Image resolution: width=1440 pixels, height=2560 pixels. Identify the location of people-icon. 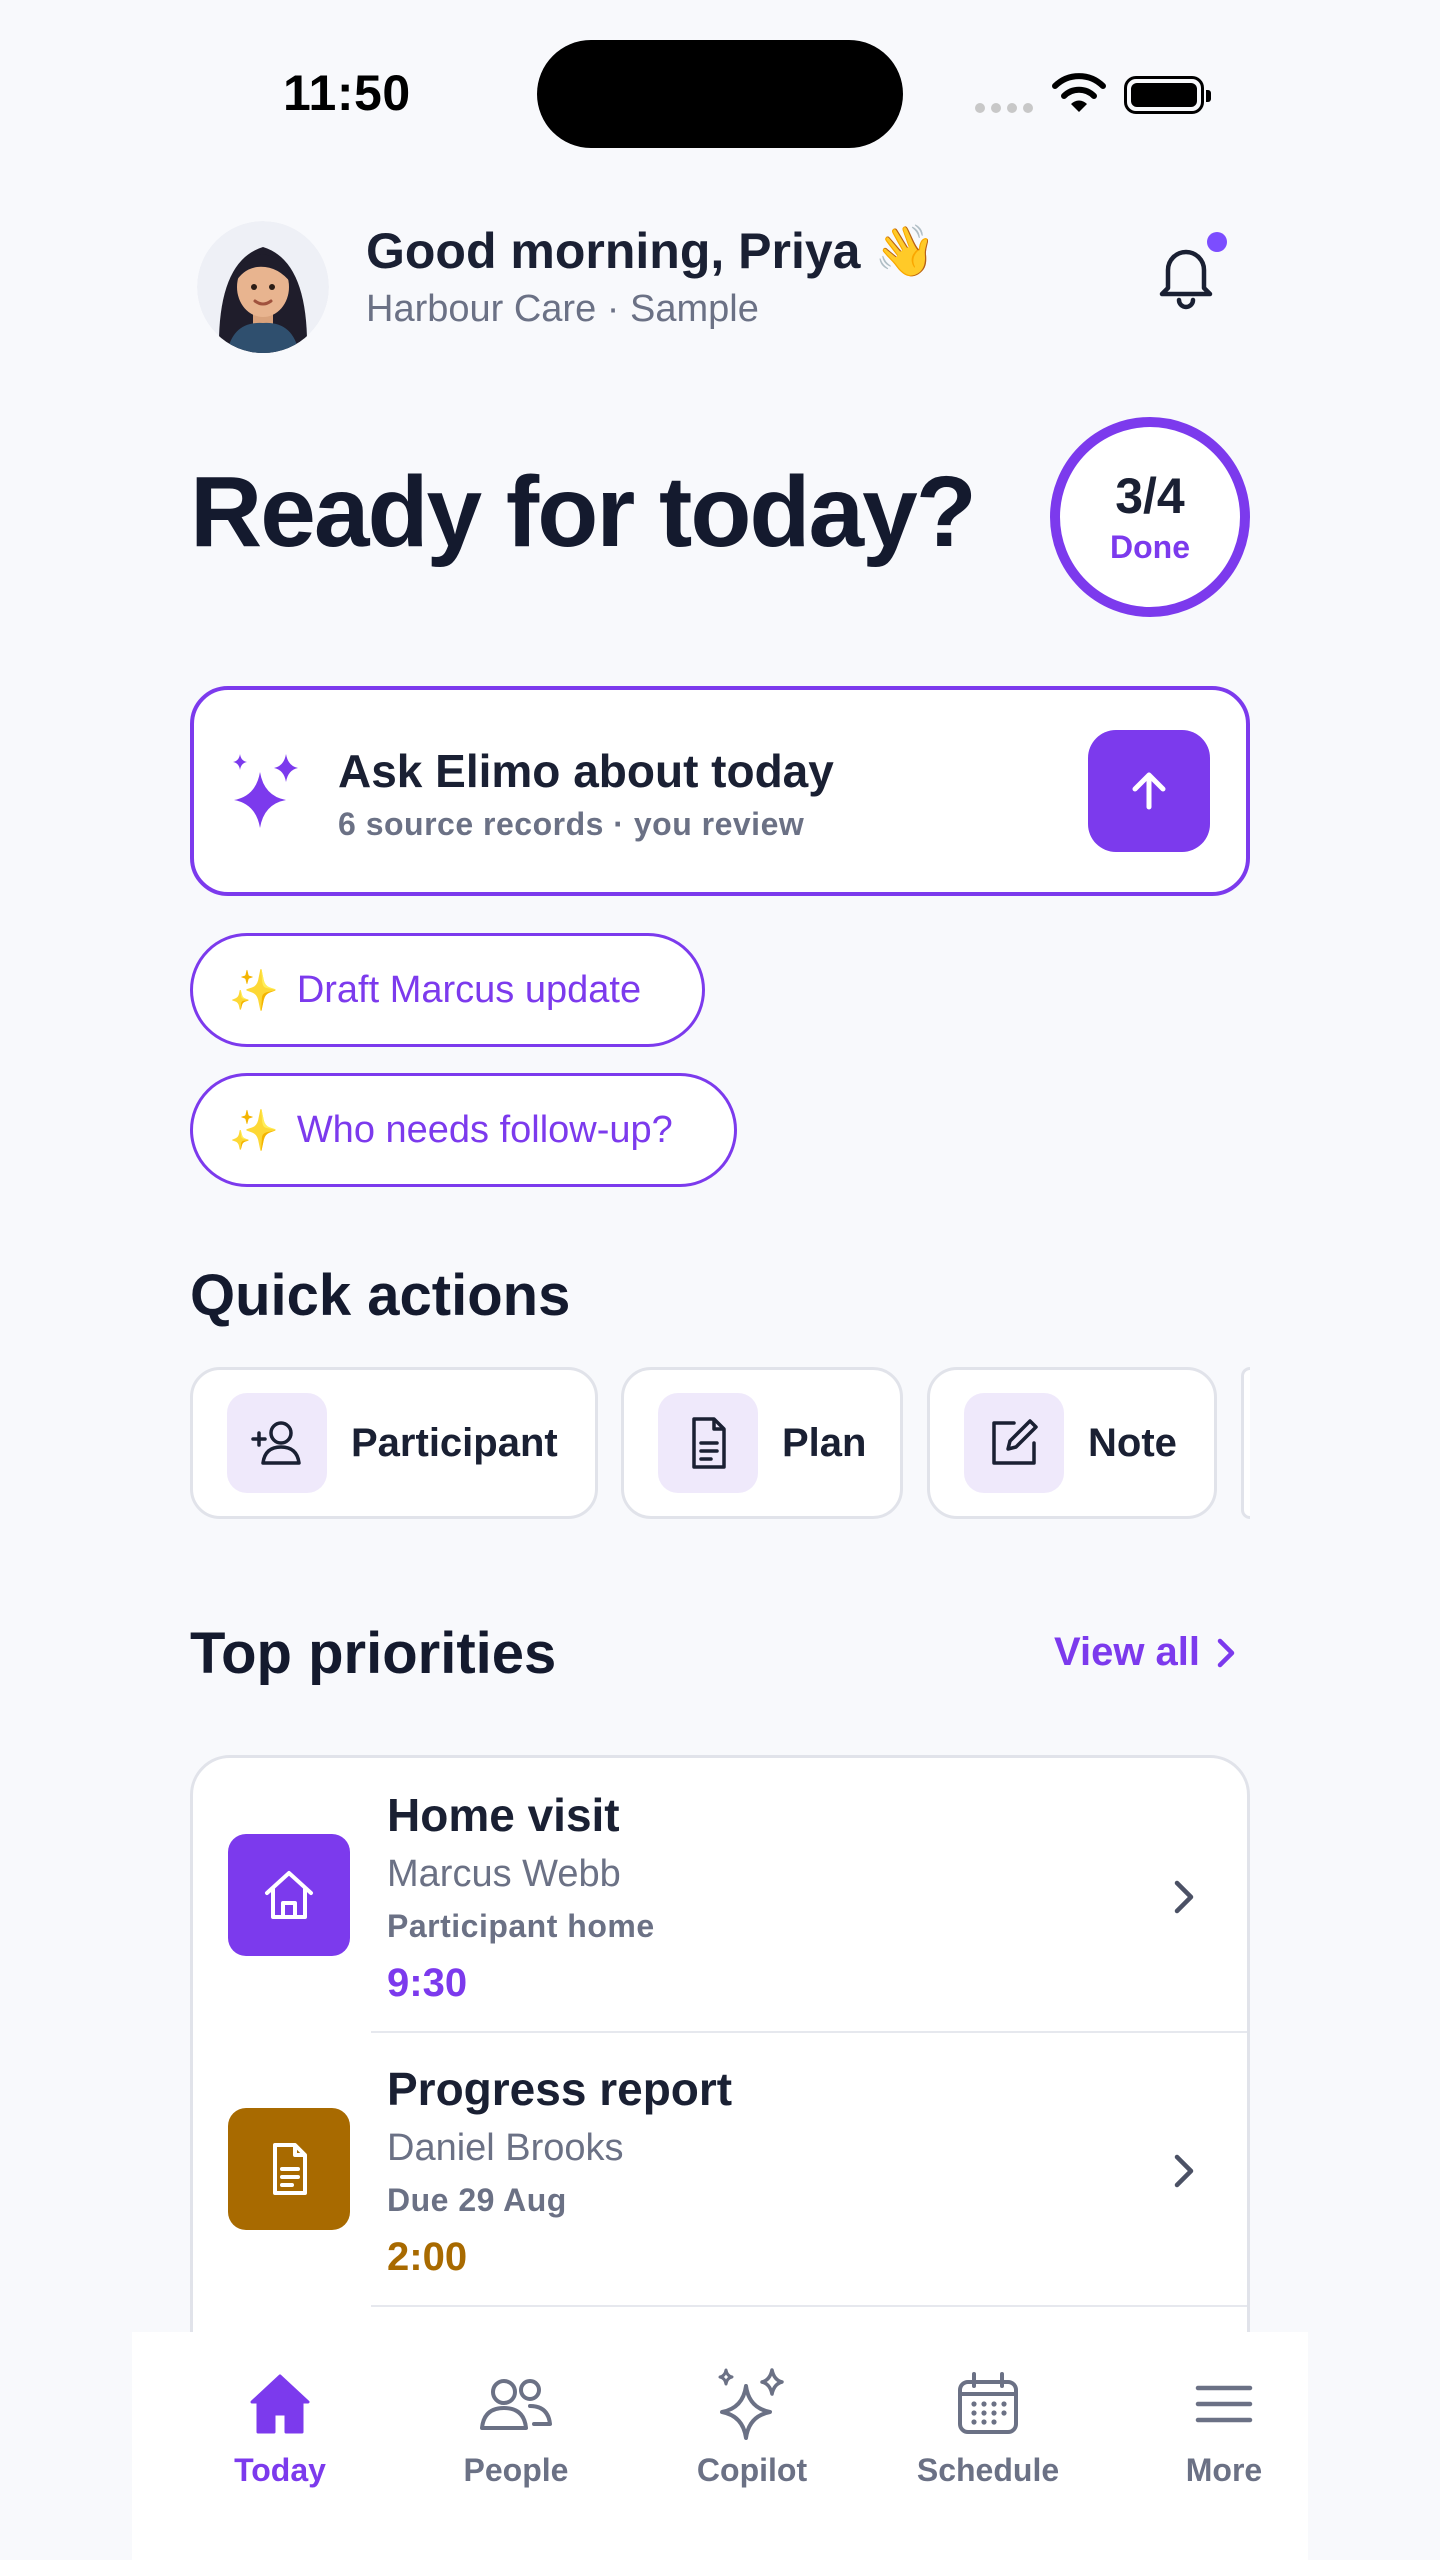
(516, 2404).